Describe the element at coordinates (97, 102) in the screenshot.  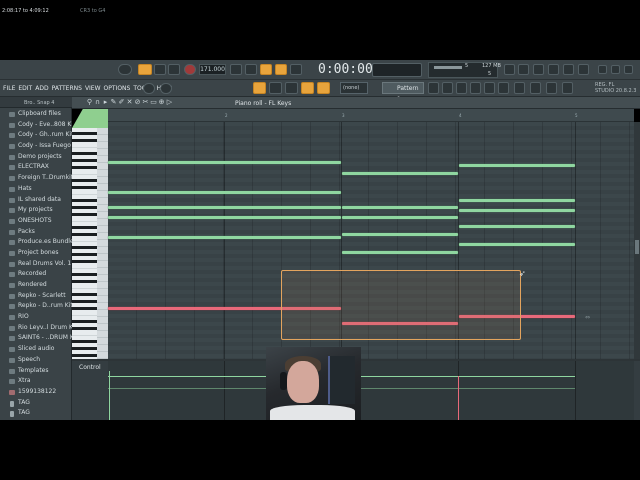
I see `magnet-icon: ∩` at that location.